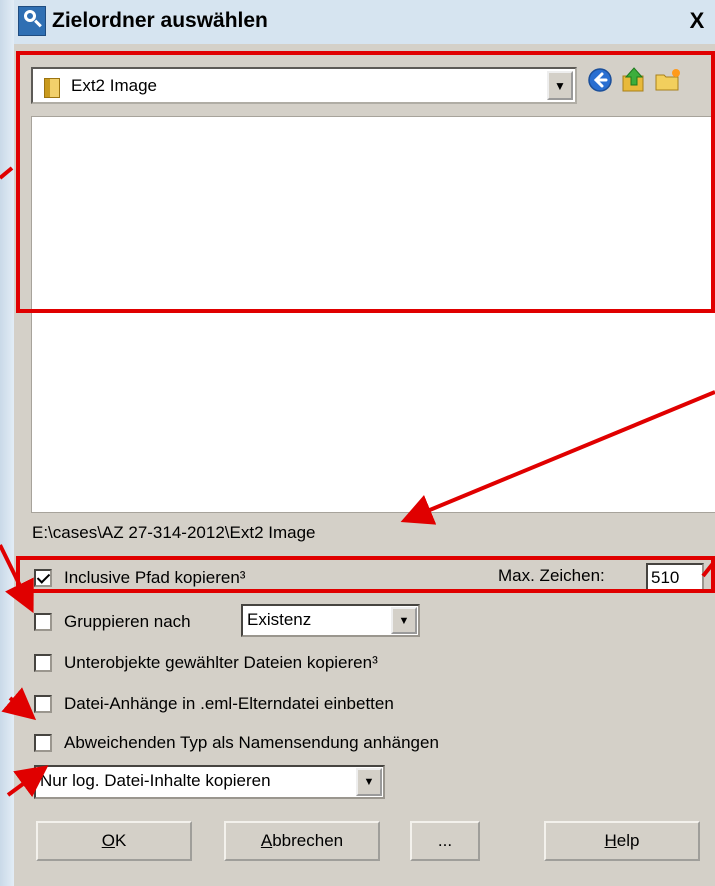  What do you see at coordinates (32, 21) in the screenshot?
I see `app-search-icon` at bounding box center [32, 21].